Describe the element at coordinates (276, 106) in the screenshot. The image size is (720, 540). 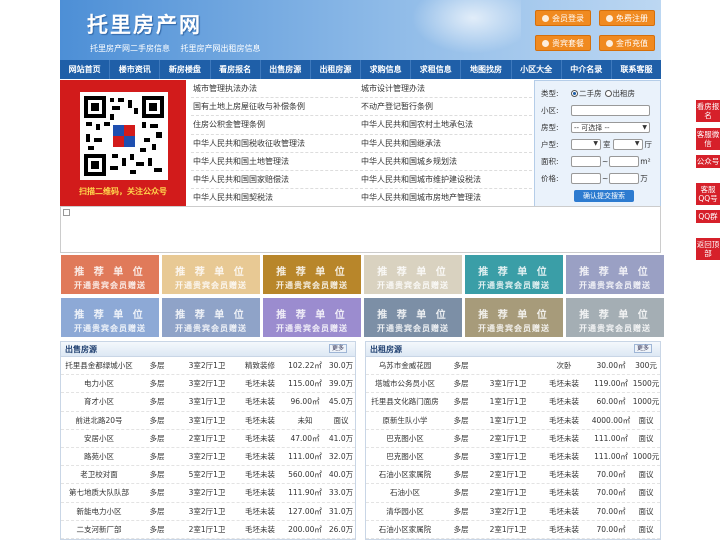
I see `policy-link: 国有土地上房屋征收与补偿条例` at that location.